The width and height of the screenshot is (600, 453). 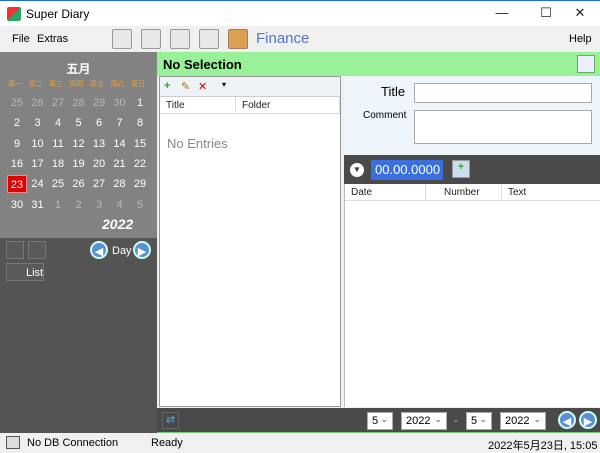 What do you see at coordinates (38, 184) in the screenshot?
I see `calendar-day: 24` at bounding box center [38, 184].